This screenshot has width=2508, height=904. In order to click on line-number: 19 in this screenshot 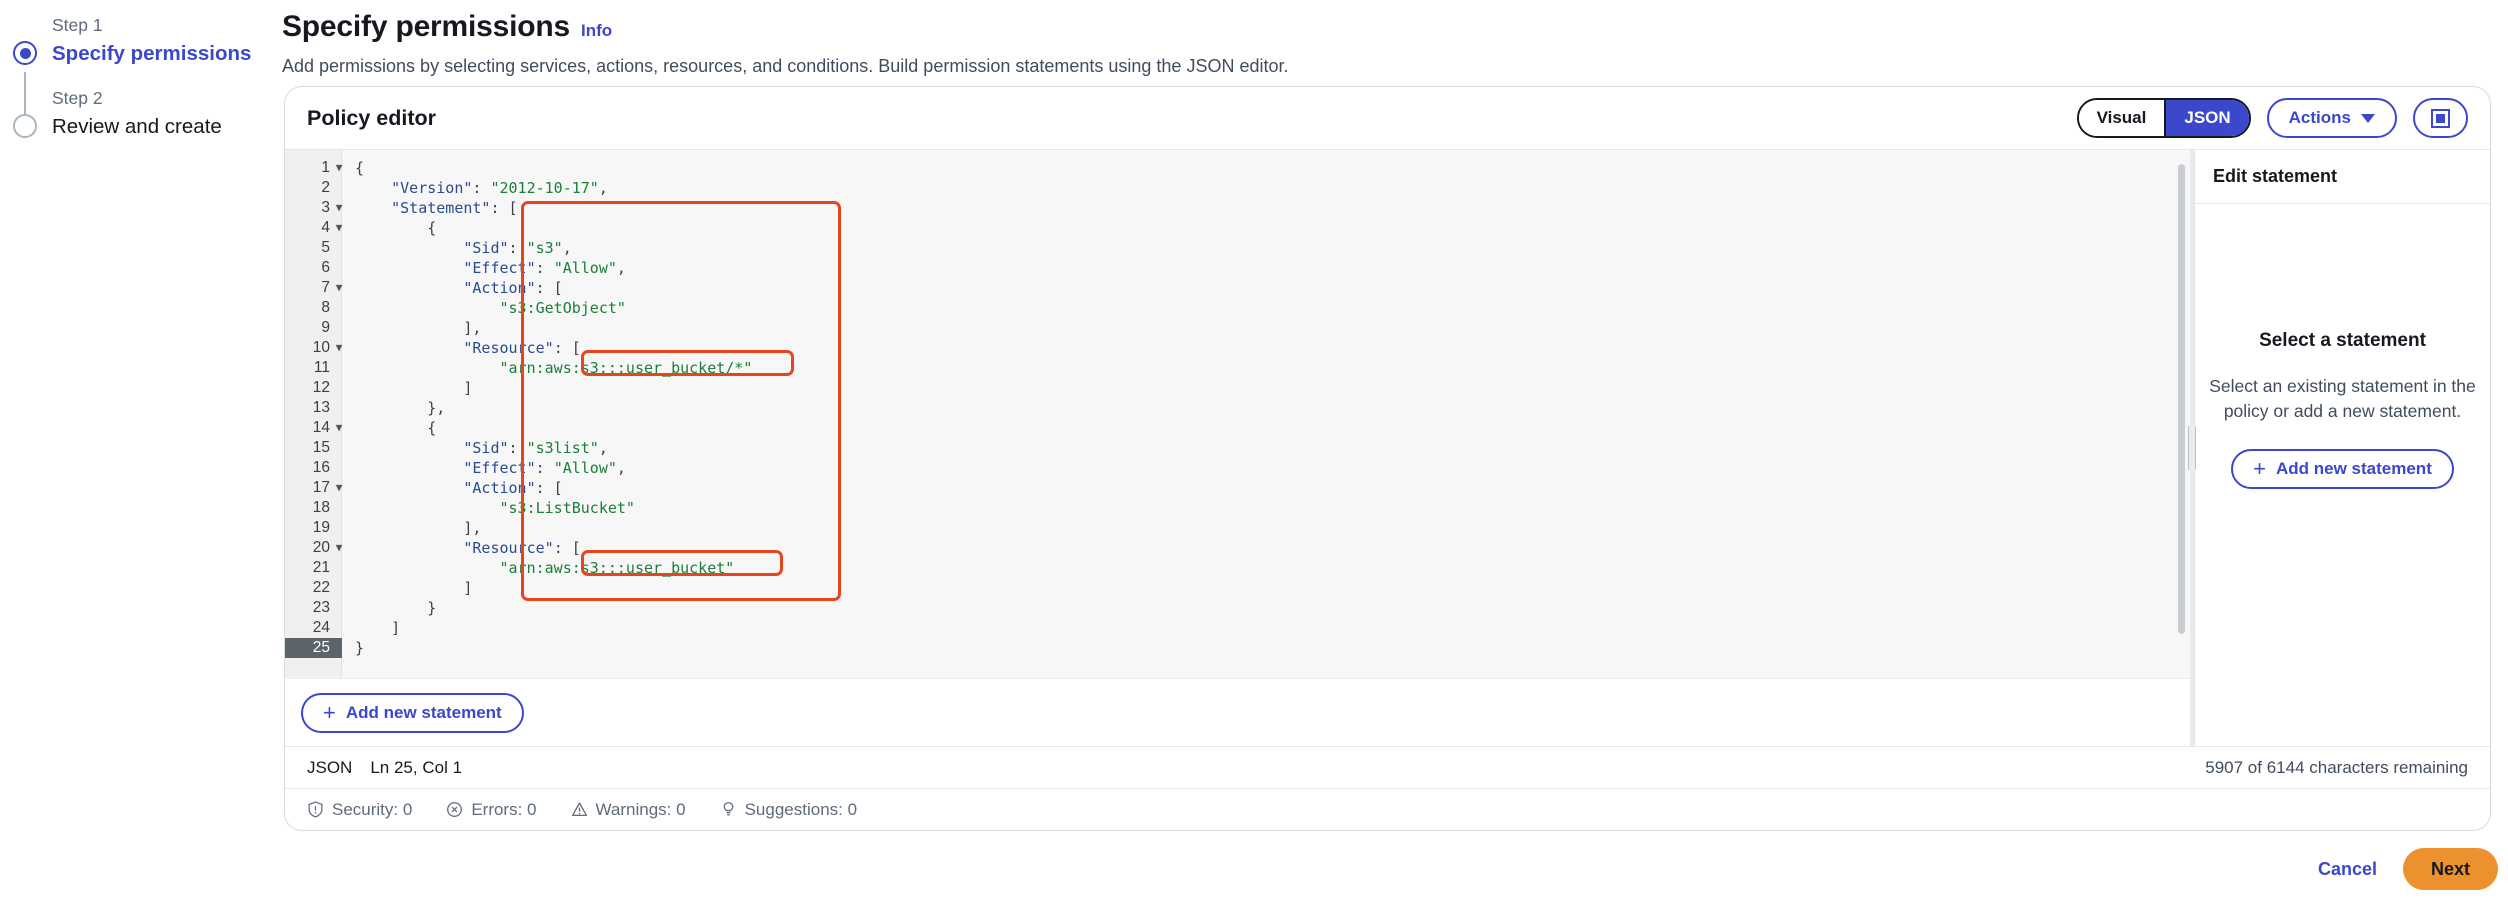, I will do `click(321, 527)`.